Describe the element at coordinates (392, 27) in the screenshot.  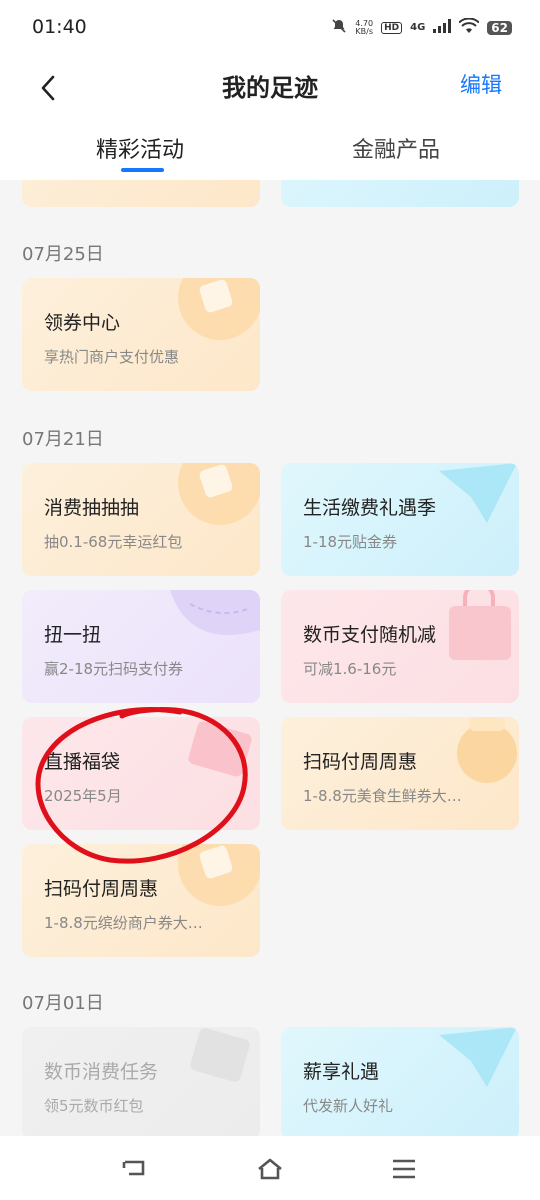
I see `hd-badge: HD` at that location.